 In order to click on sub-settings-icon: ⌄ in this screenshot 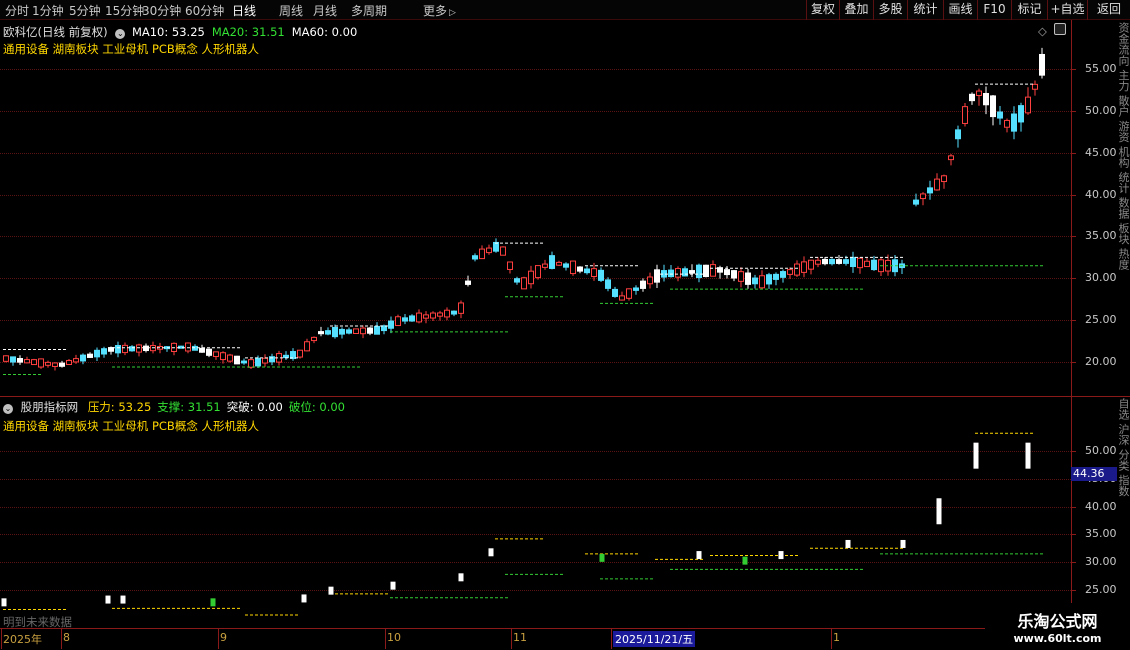, I will do `click(8, 409)`.